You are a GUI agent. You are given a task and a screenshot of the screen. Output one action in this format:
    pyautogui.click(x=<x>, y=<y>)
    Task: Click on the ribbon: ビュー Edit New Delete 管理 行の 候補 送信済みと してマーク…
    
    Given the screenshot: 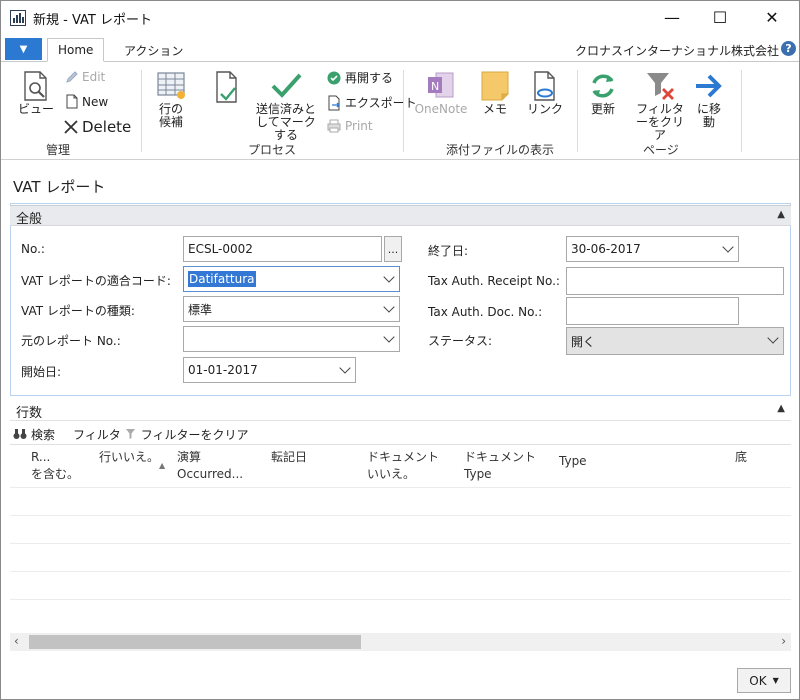 What is the action you would take?
    pyautogui.click(x=400, y=110)
    